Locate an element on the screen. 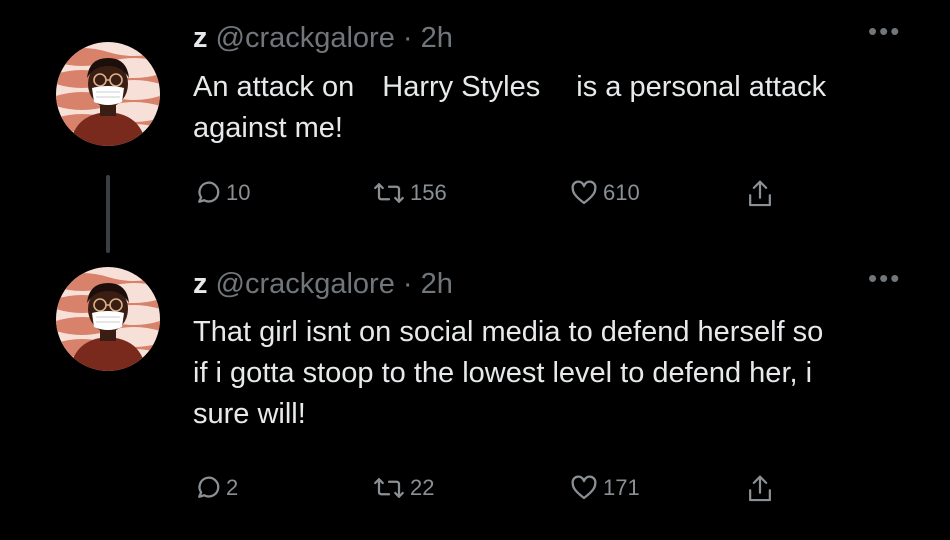  reply-count: 10 is located at coordinates (238, 192).